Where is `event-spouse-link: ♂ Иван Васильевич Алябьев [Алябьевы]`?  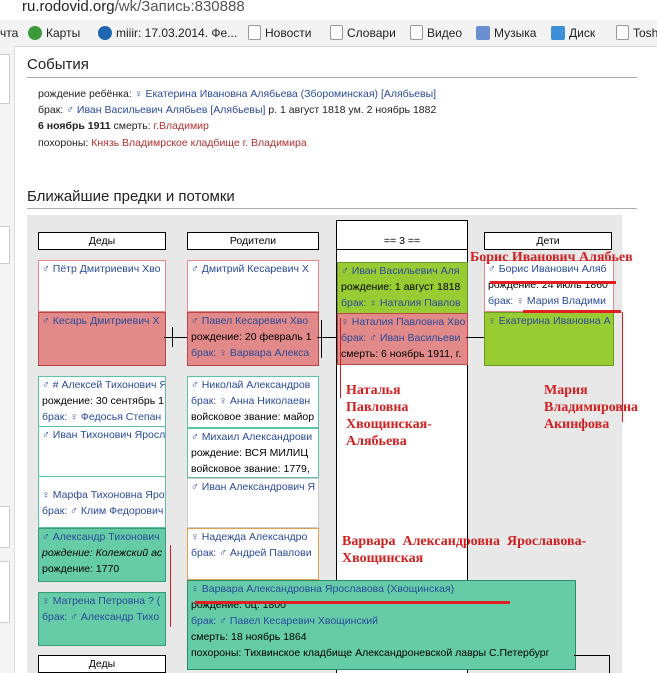
event-spouse-link: ♂ Иван Васильевич Алябьев [Алябьевы] is located at coordinates (165, 110).